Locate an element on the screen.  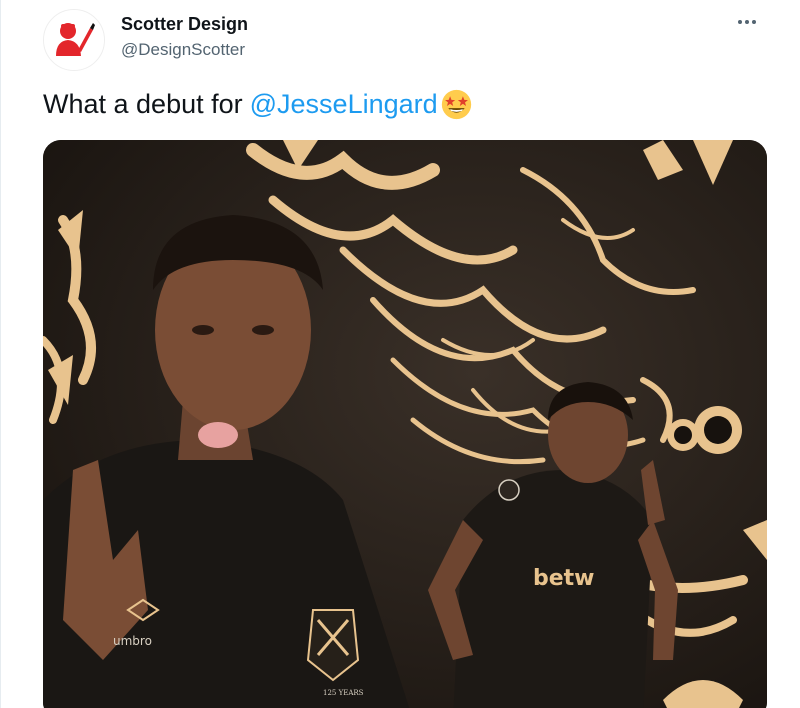
sponsor-label: betw is located at coordinates (564, 578).